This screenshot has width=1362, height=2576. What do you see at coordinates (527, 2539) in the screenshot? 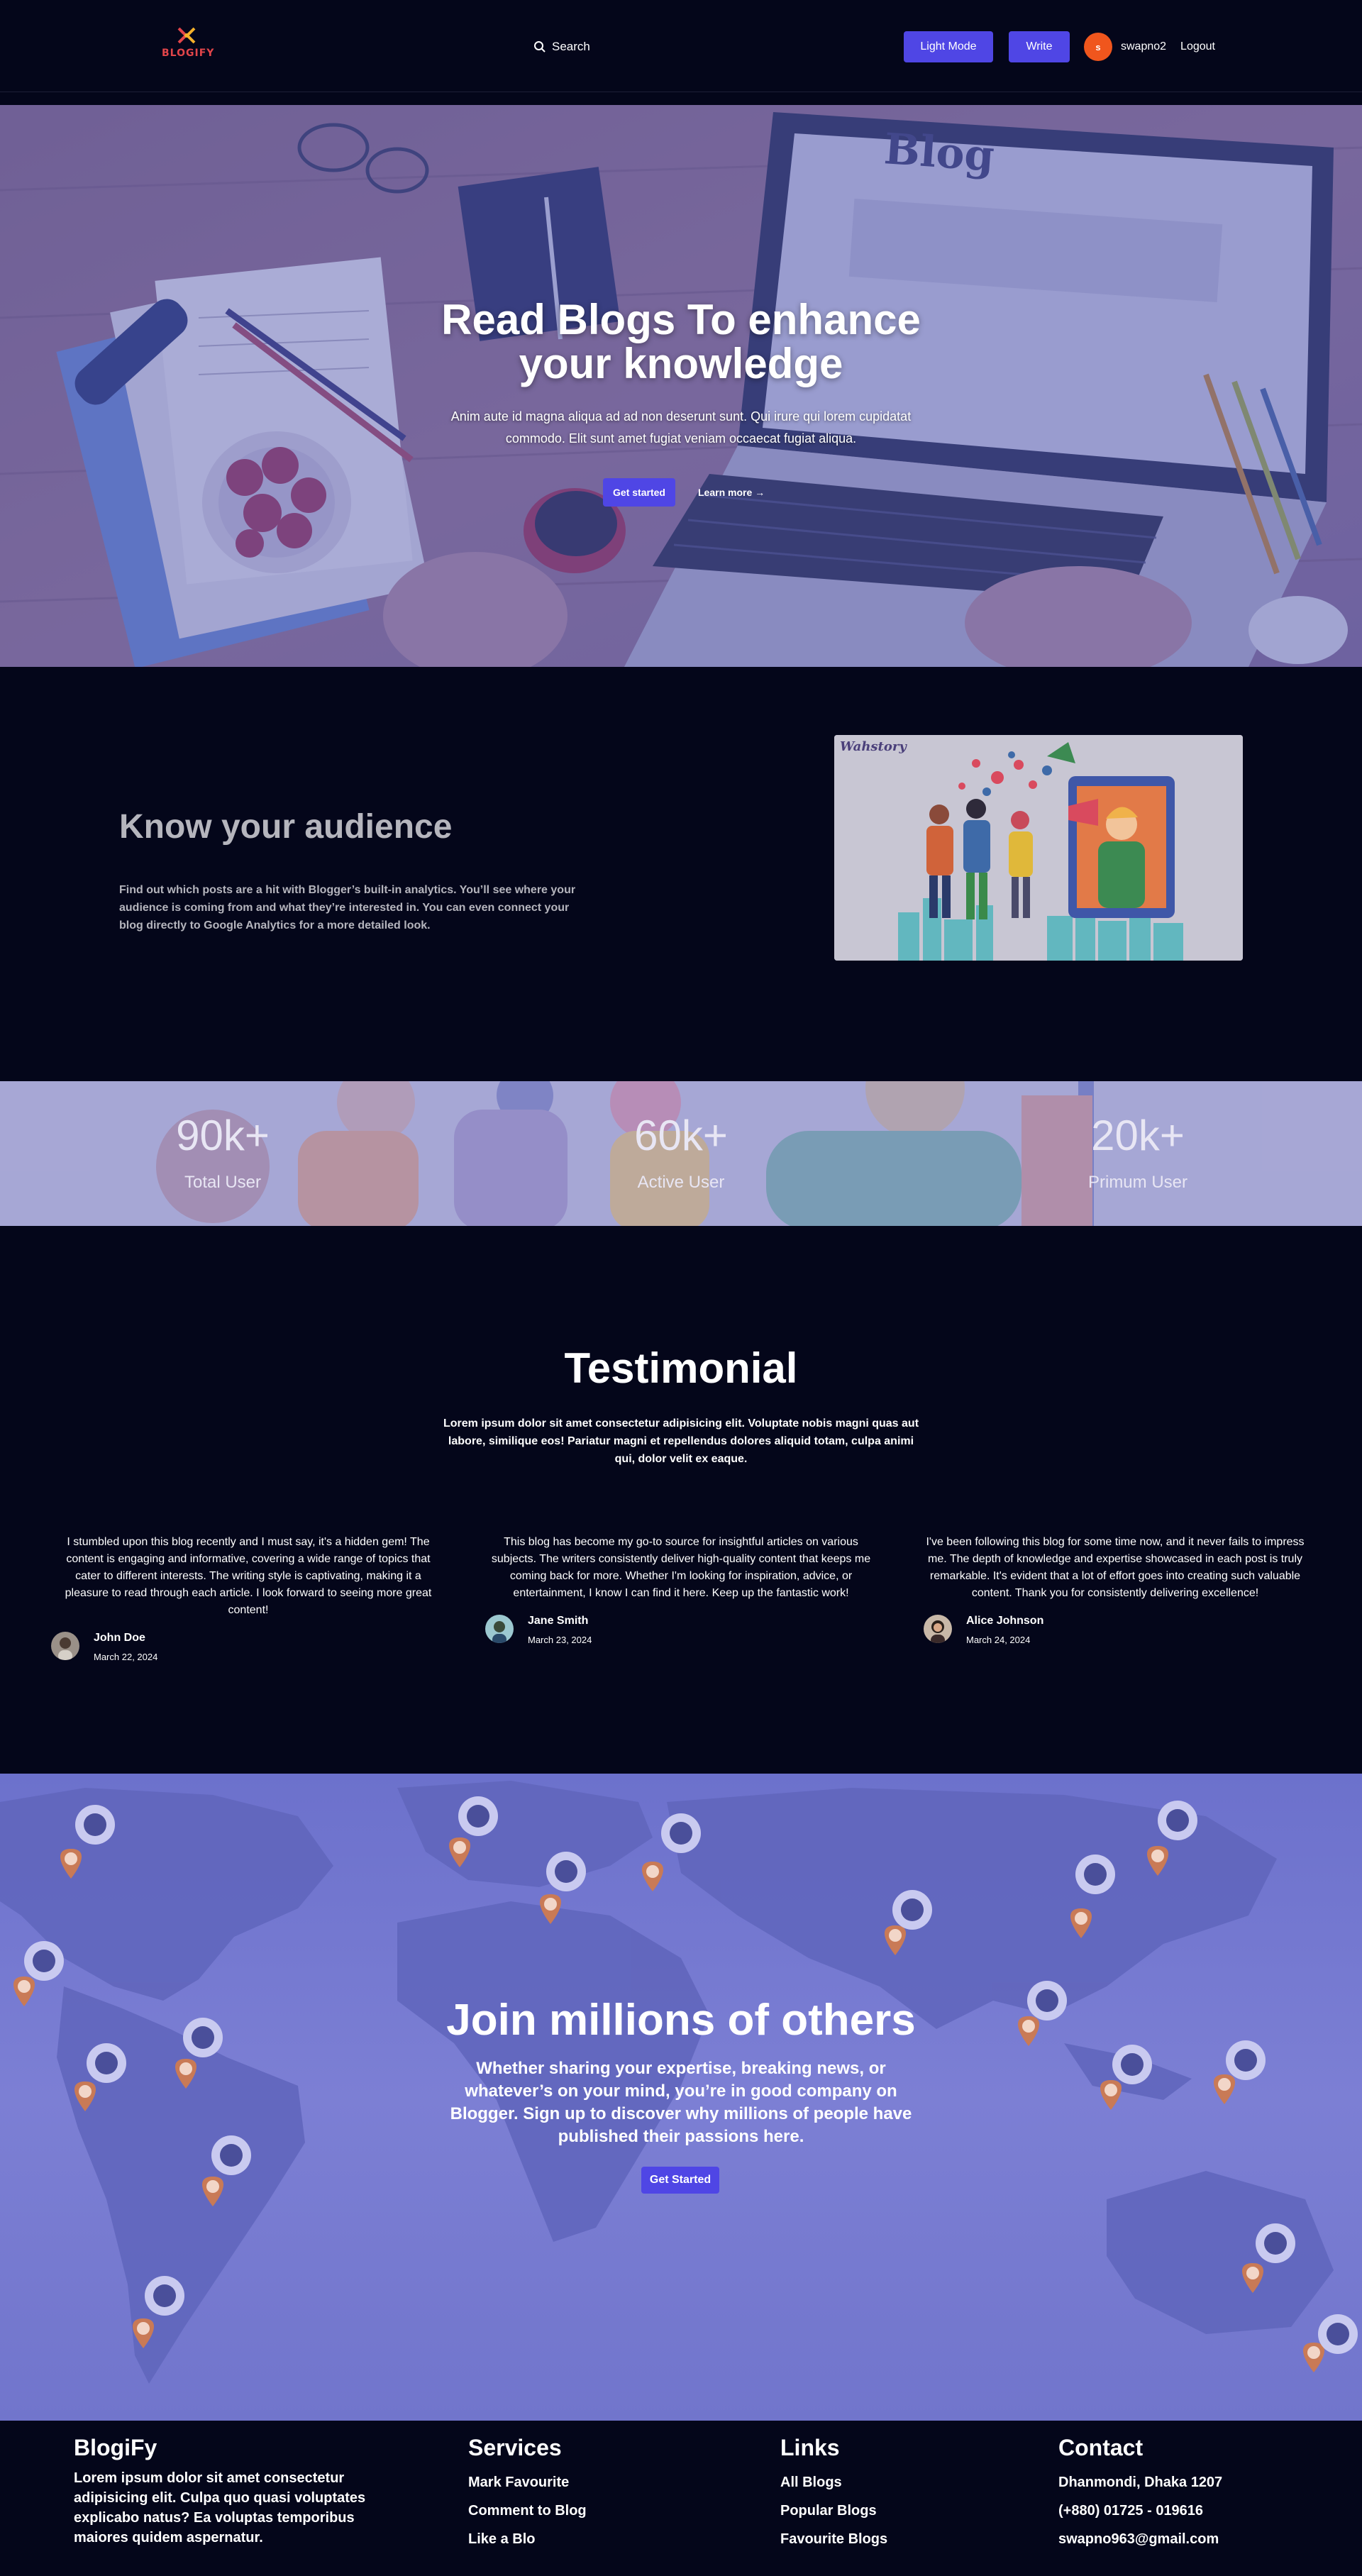
I see `footer-link-like: Like a Blo` at bounding box center [527, 2539].